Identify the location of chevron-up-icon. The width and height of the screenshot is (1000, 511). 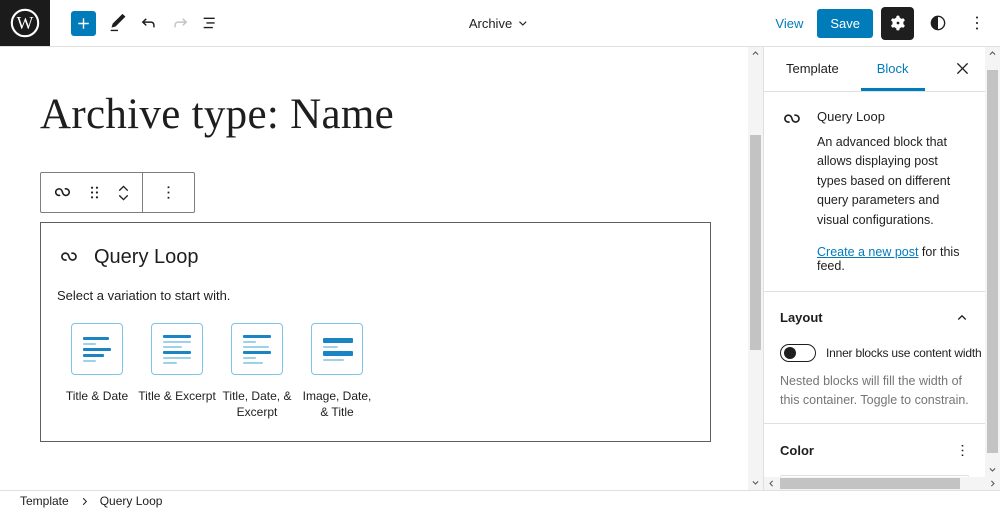
(962, 317).